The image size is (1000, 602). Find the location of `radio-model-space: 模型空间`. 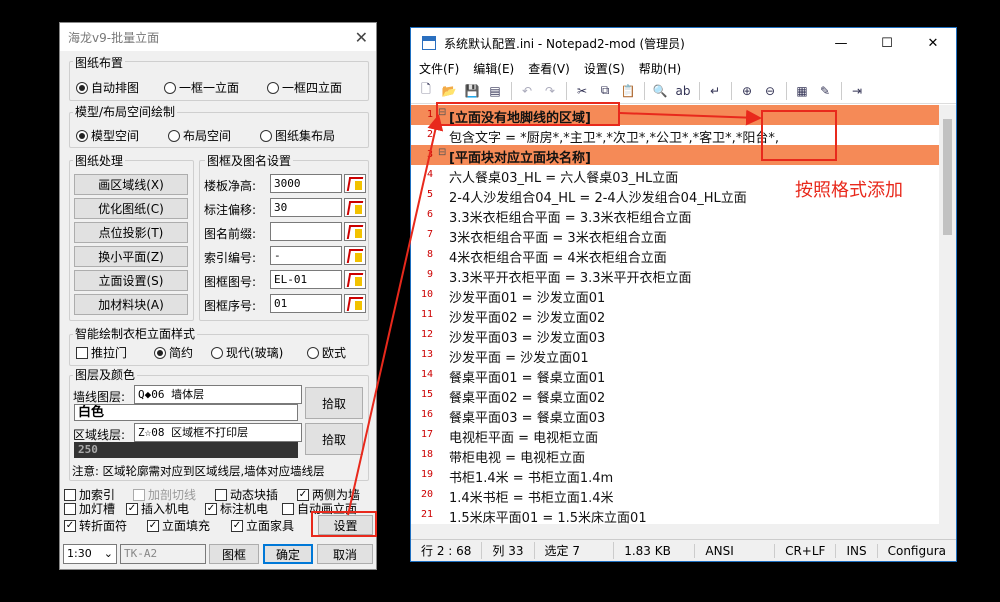

radio-model-space: 模型空间 is located at coordinates (107, 135).